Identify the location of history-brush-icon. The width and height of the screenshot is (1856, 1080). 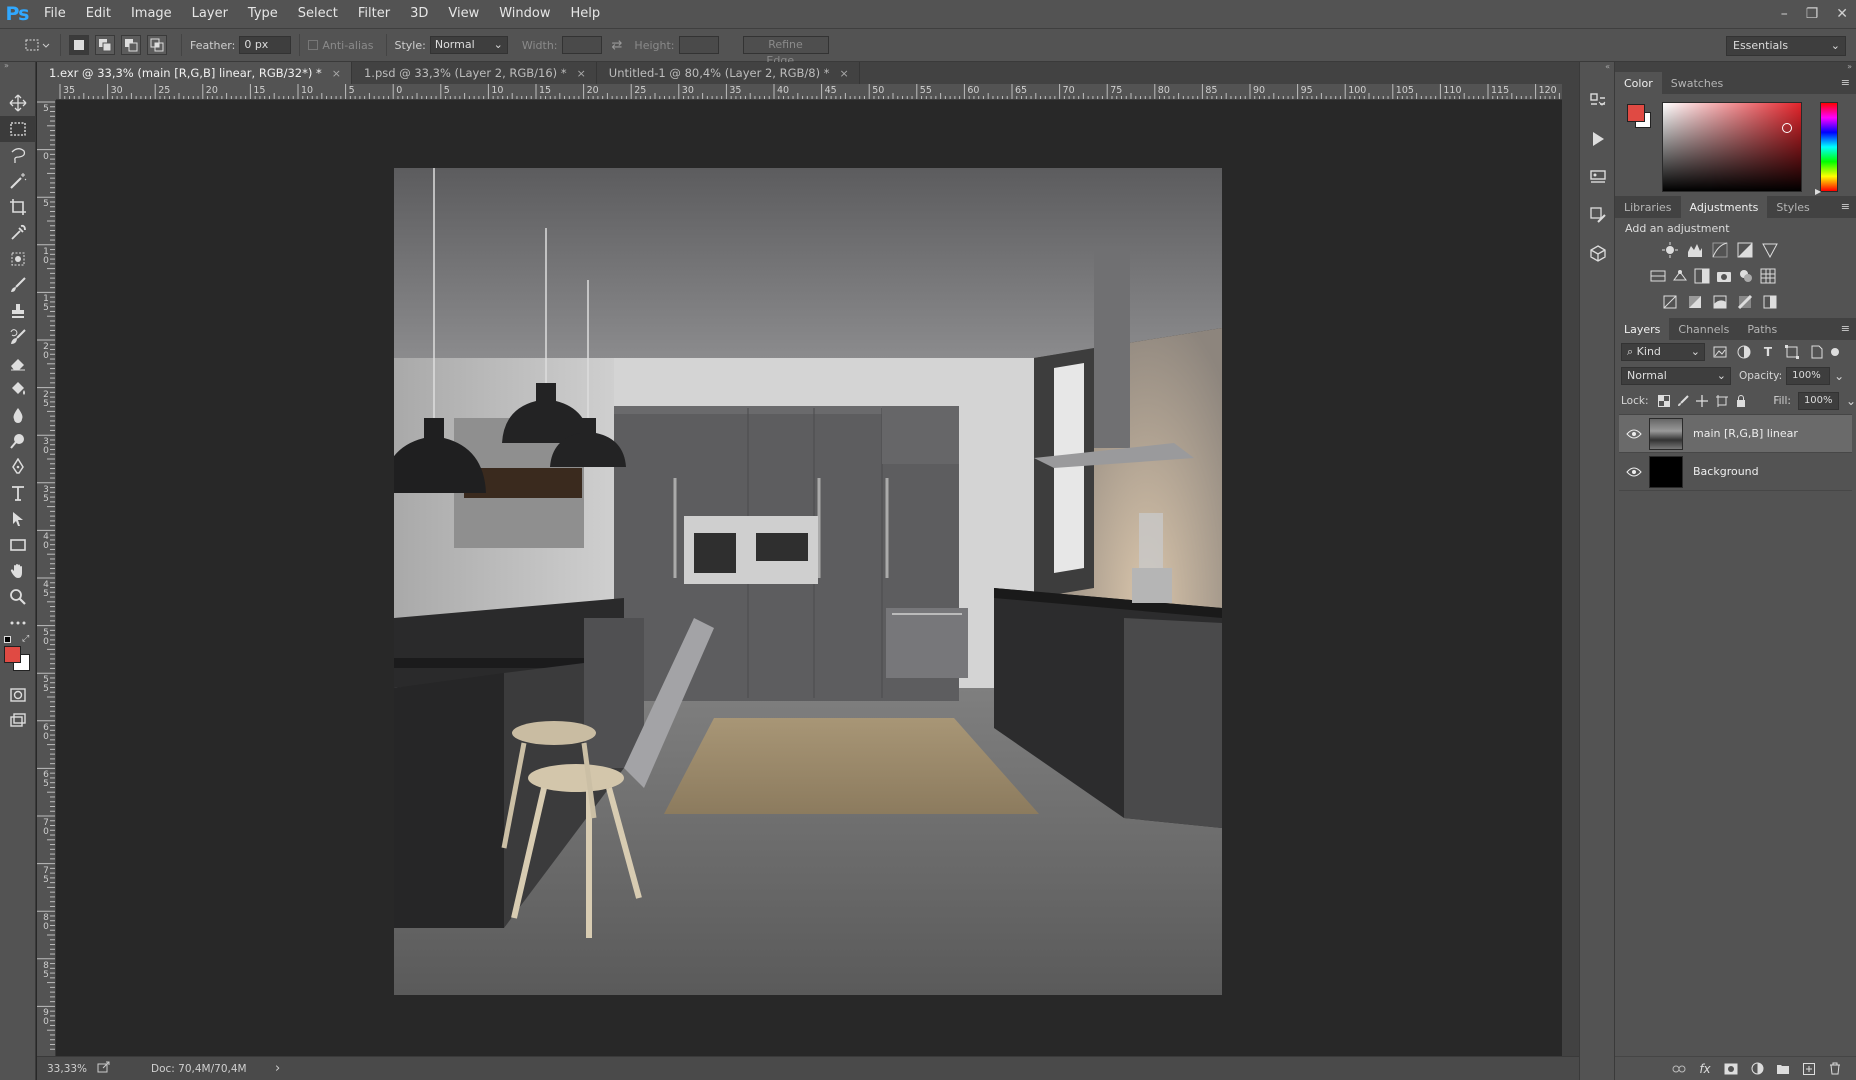
(18, 337).